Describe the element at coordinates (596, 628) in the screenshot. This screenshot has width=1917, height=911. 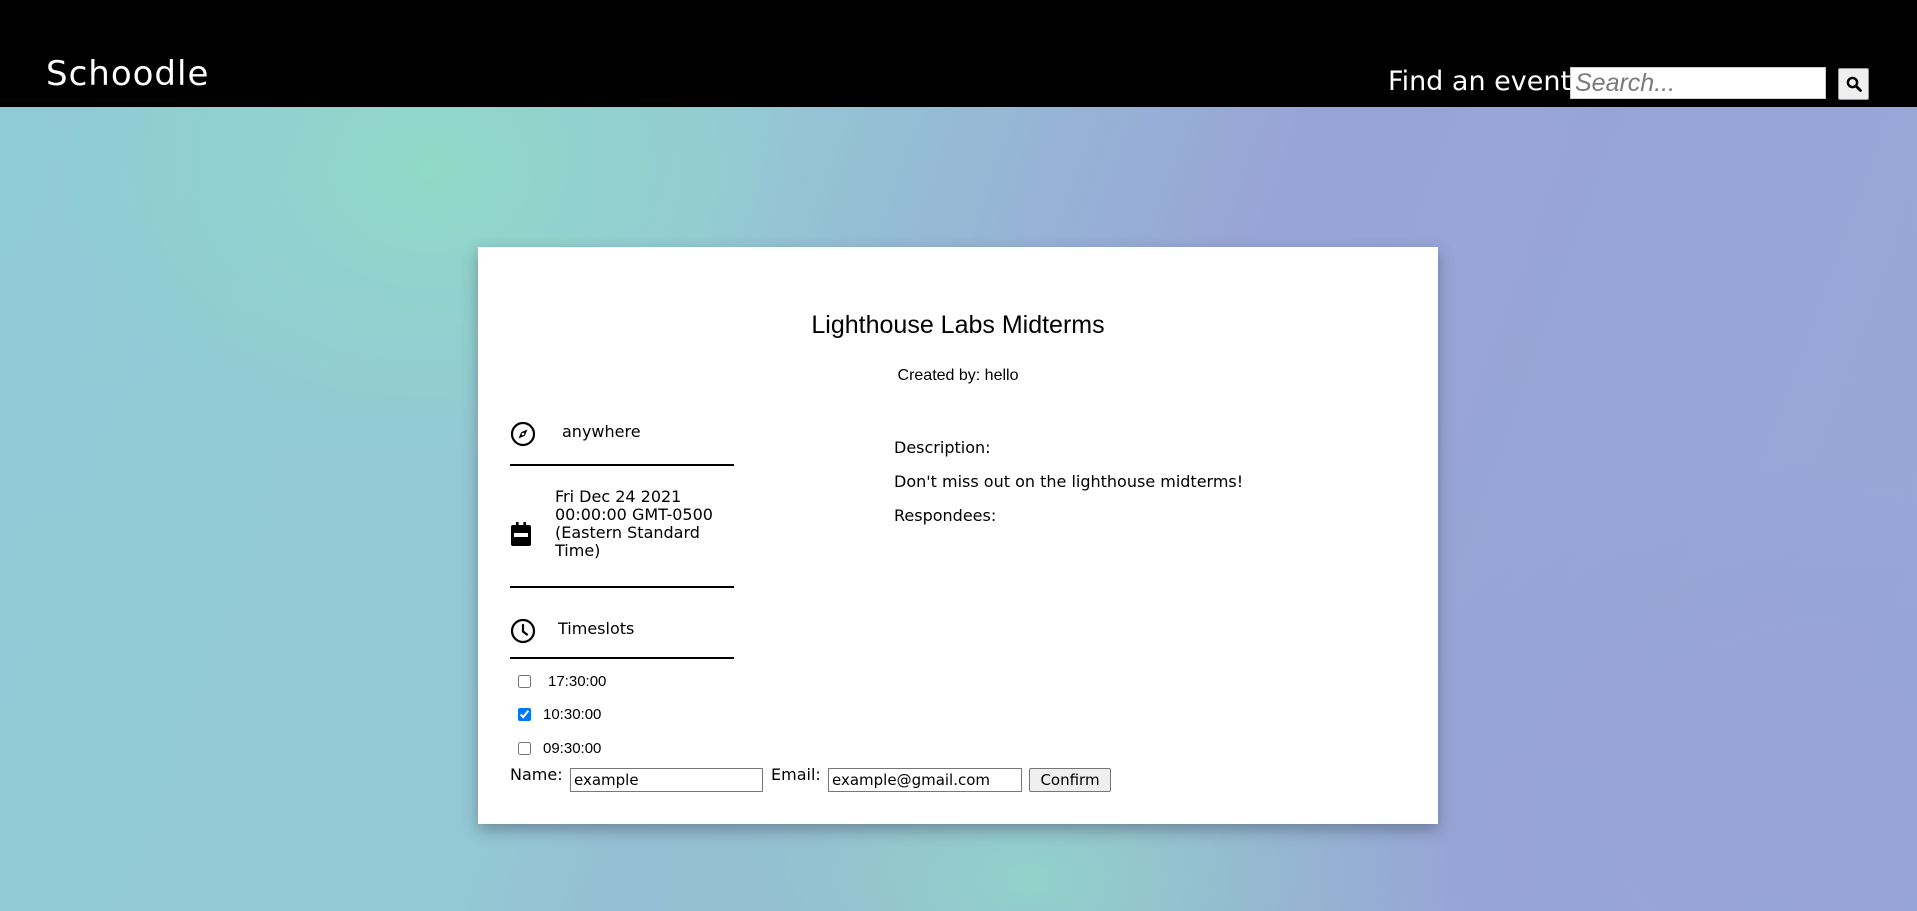
I see `timeslots-label: Timeslots` at that location.